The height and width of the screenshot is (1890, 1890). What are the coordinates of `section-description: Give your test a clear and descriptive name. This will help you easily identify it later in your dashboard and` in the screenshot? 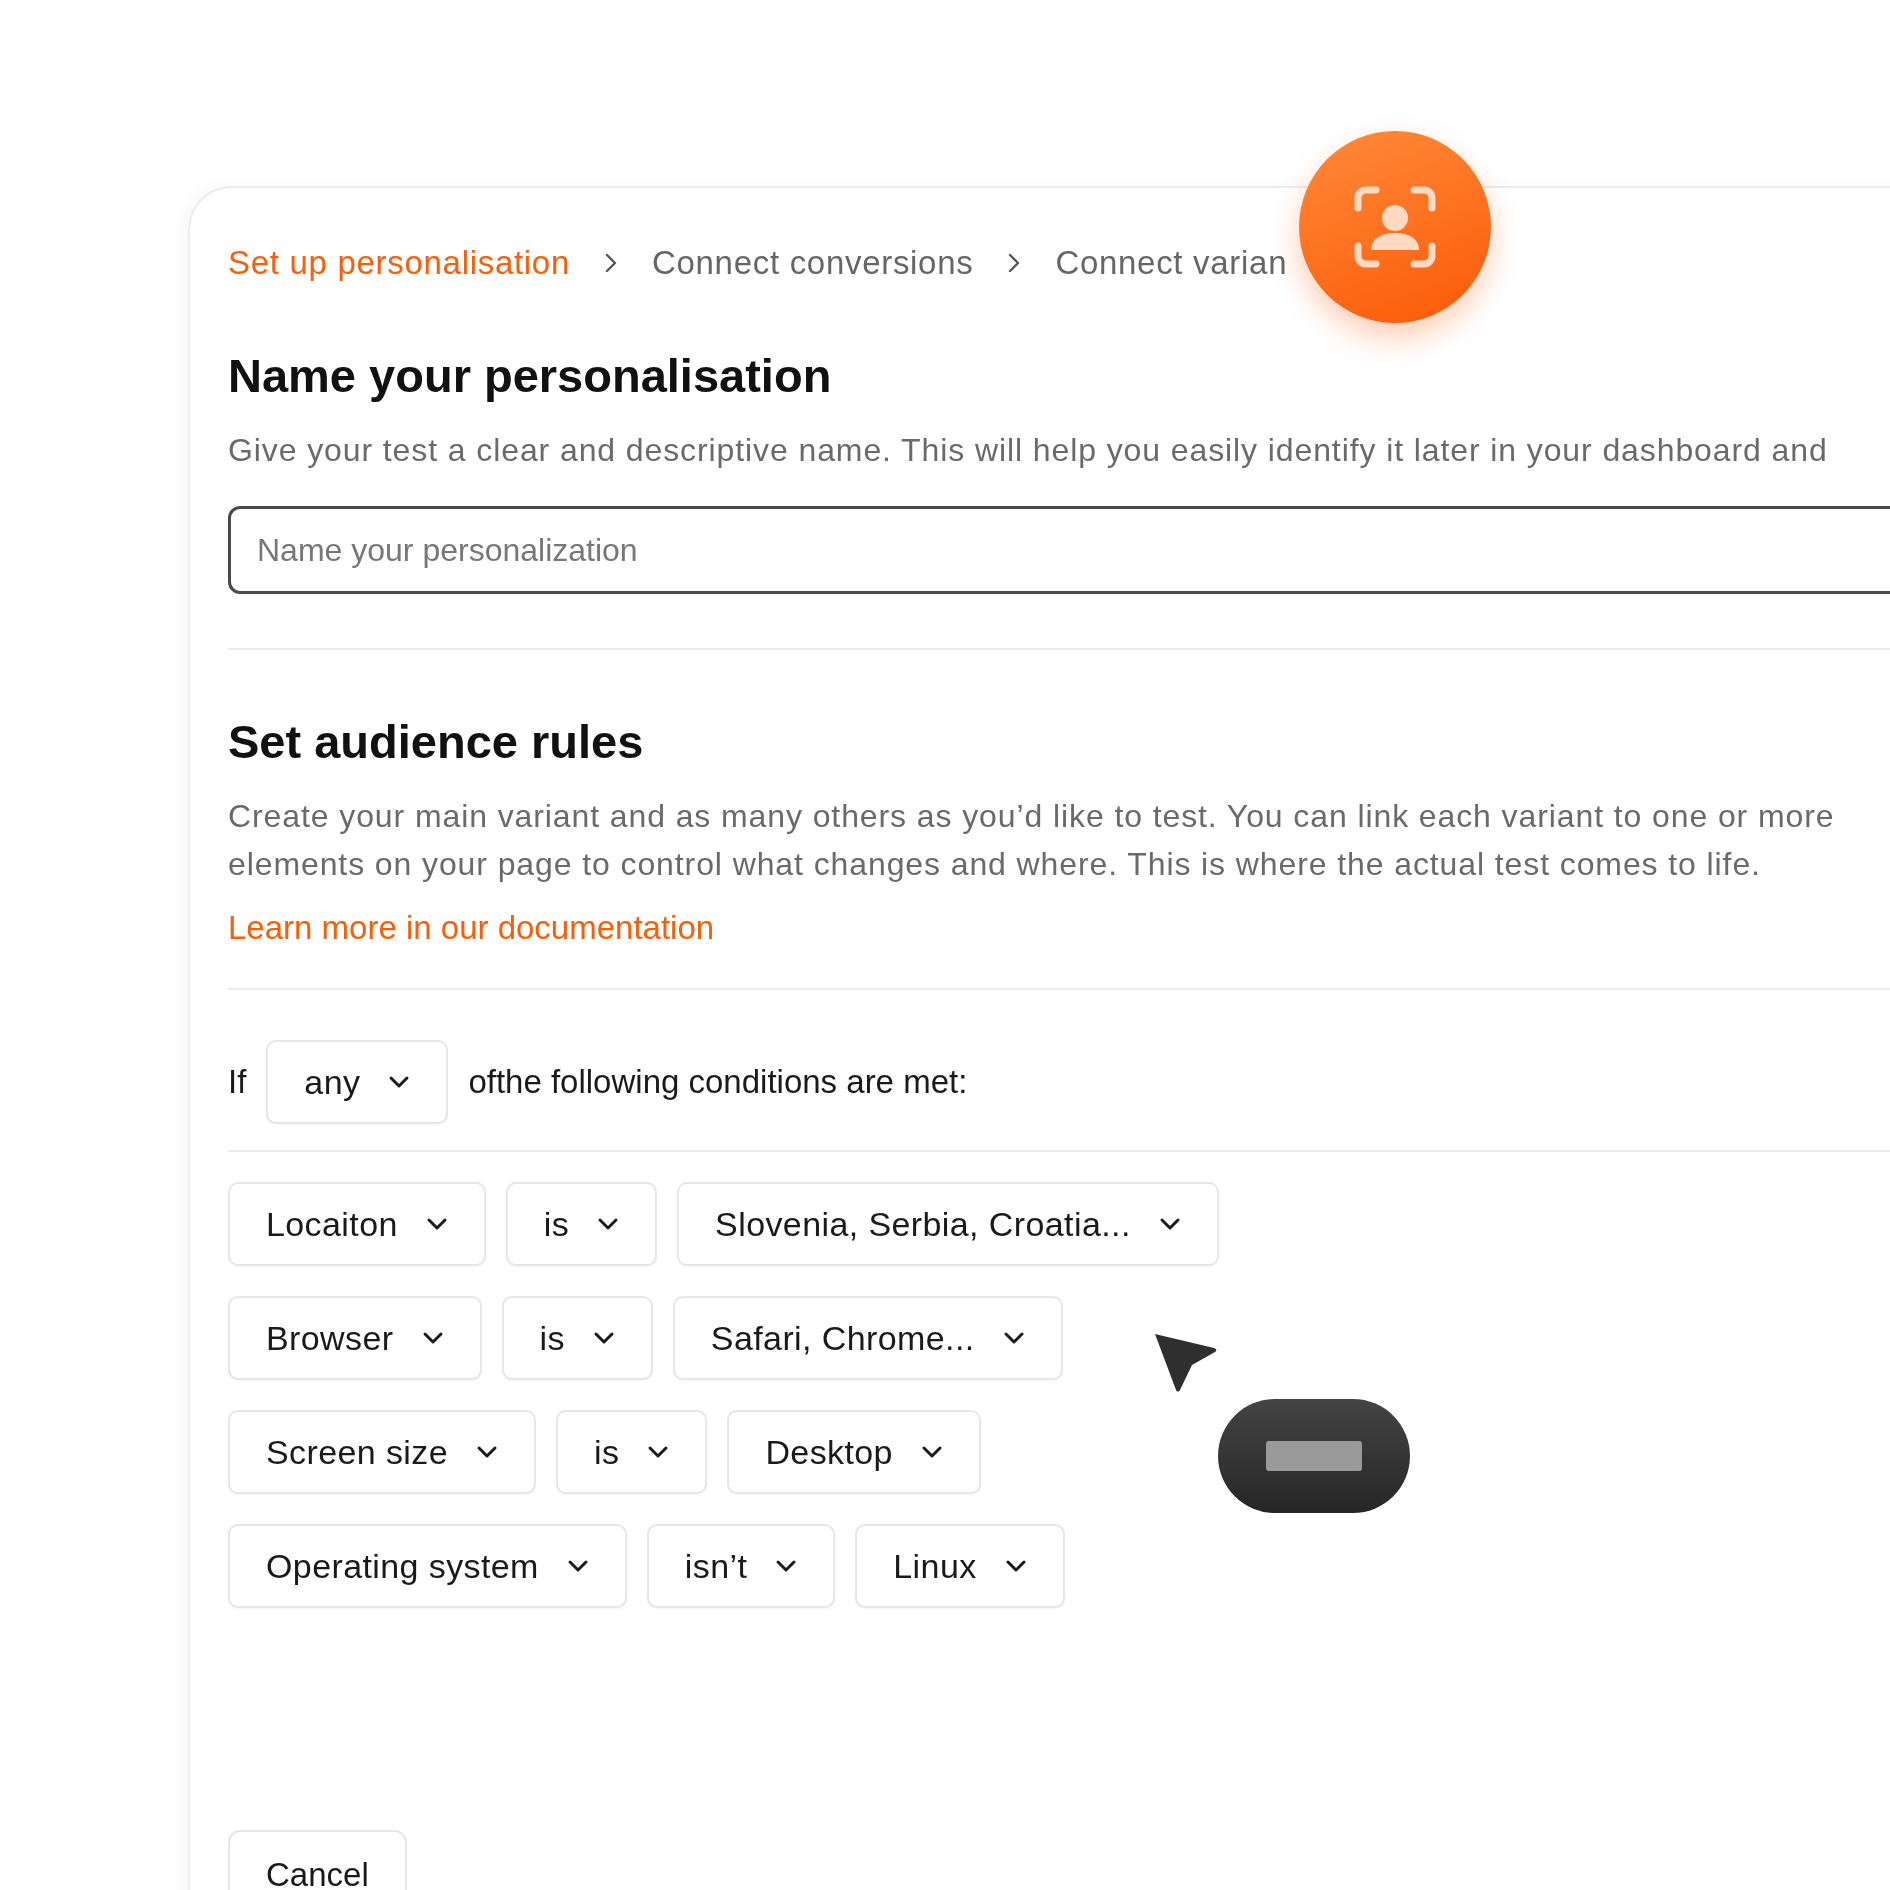 It's located at (1028, 450).